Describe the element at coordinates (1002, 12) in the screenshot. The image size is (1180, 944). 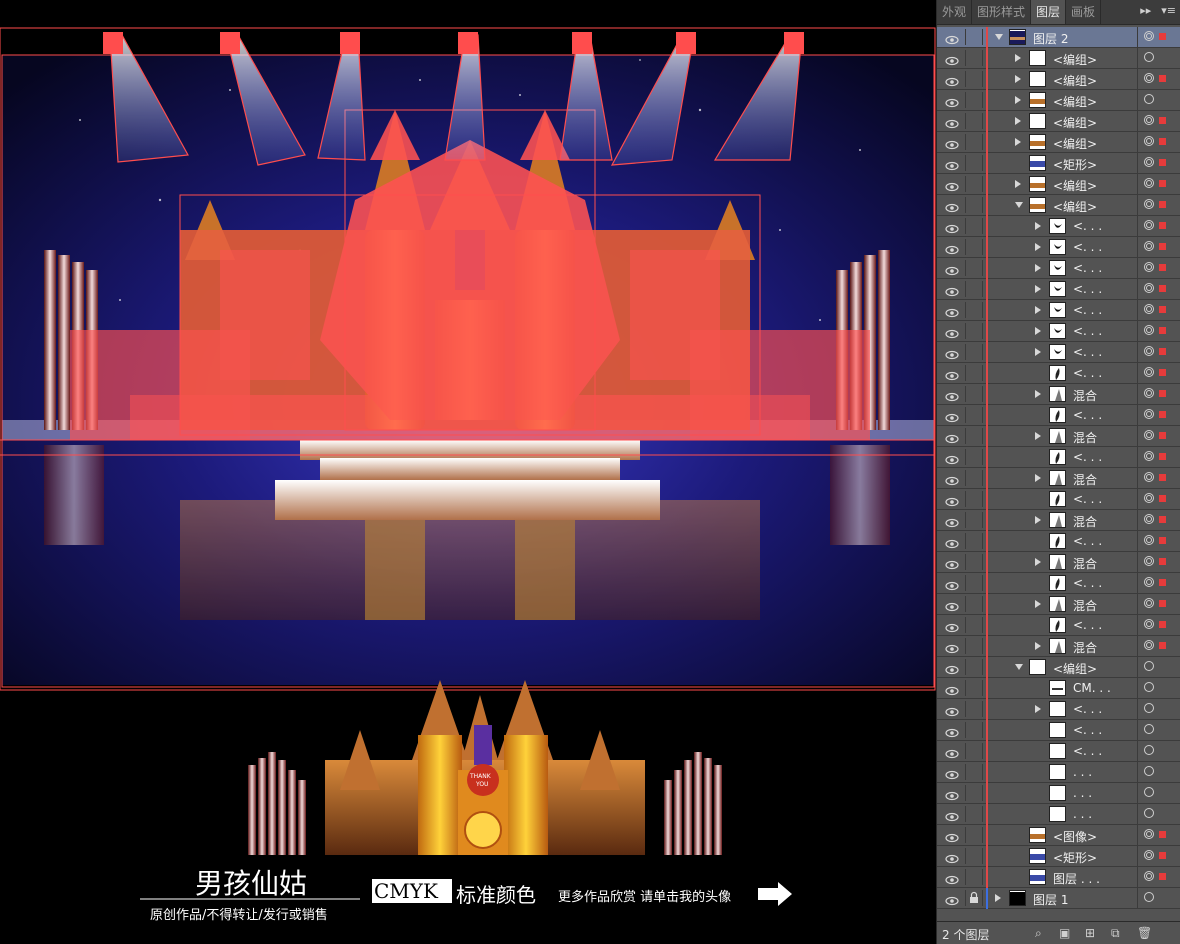
I see `tab-graphic-styles: 图形样式` at that location.